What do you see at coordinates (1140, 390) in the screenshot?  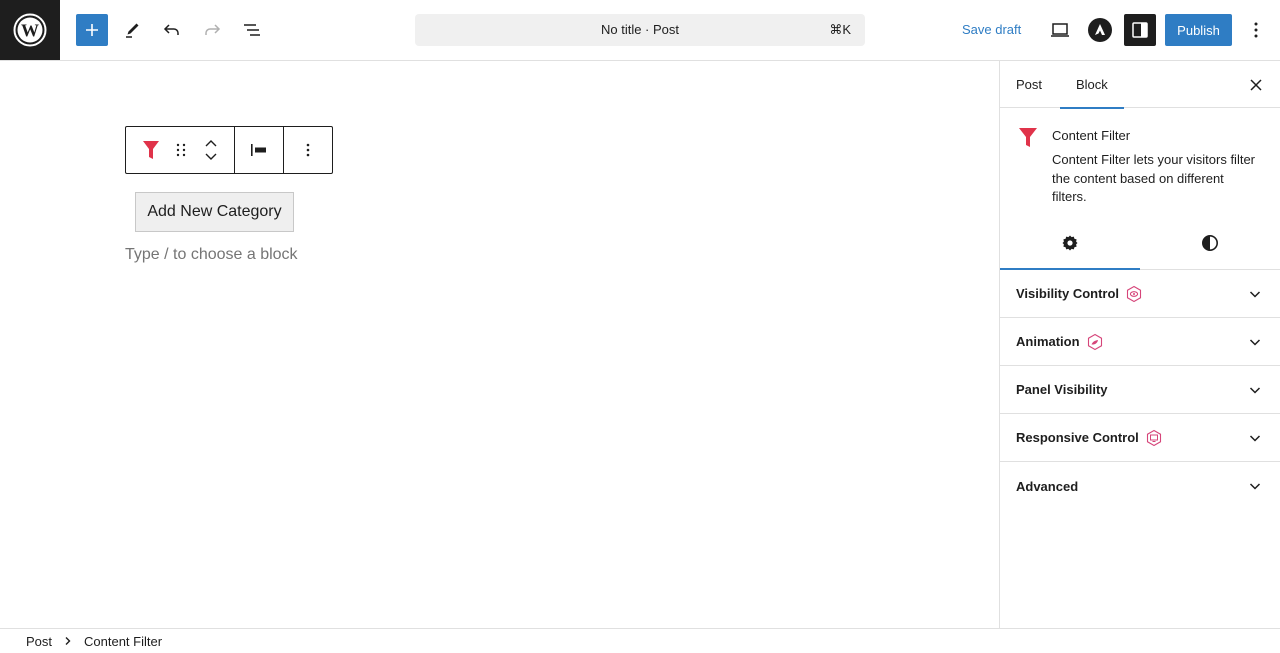 I see `panel-panel-visibility: Panel Visibility` at bounding box center [1140, 390].